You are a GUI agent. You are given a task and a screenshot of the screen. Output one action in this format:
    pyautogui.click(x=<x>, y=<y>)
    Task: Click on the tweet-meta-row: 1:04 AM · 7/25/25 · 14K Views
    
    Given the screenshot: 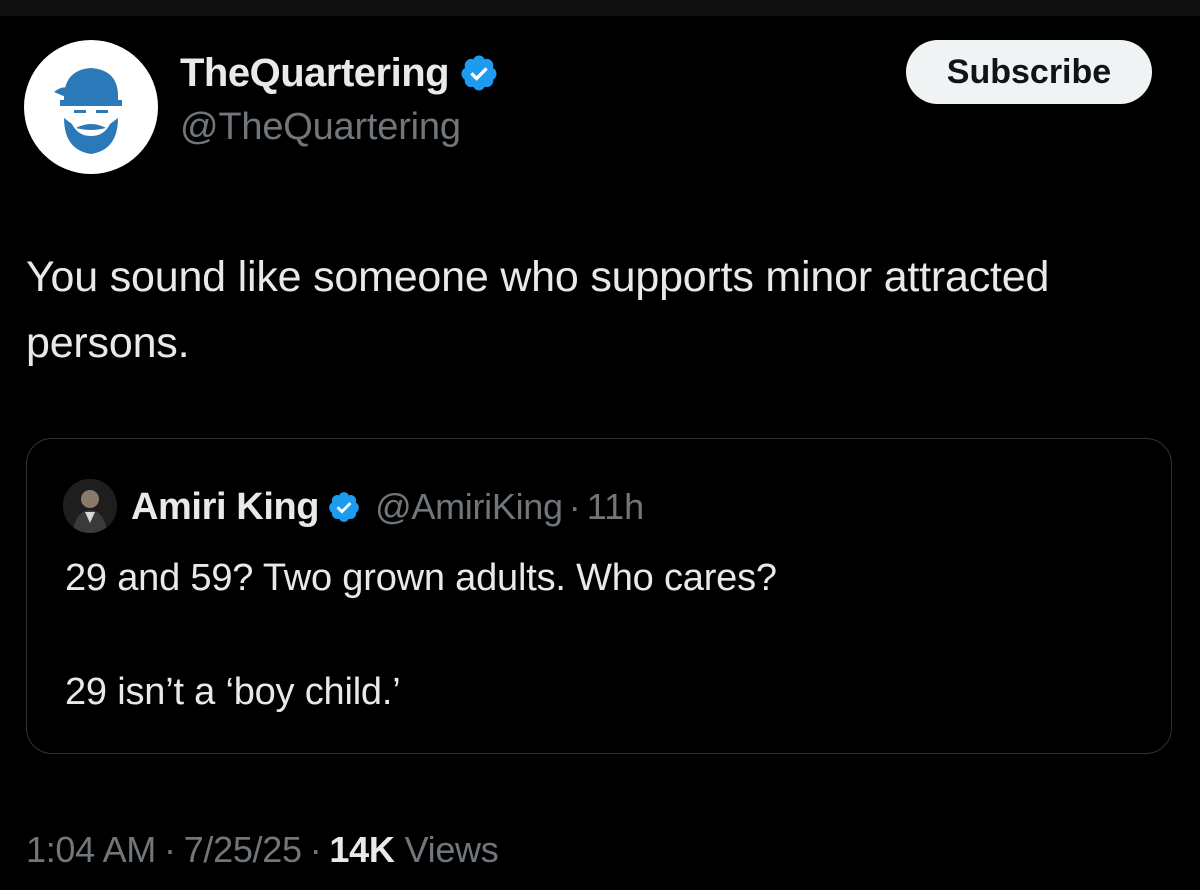 What is the action you would take?
    pyautogui.click(x=262, y=850)
    